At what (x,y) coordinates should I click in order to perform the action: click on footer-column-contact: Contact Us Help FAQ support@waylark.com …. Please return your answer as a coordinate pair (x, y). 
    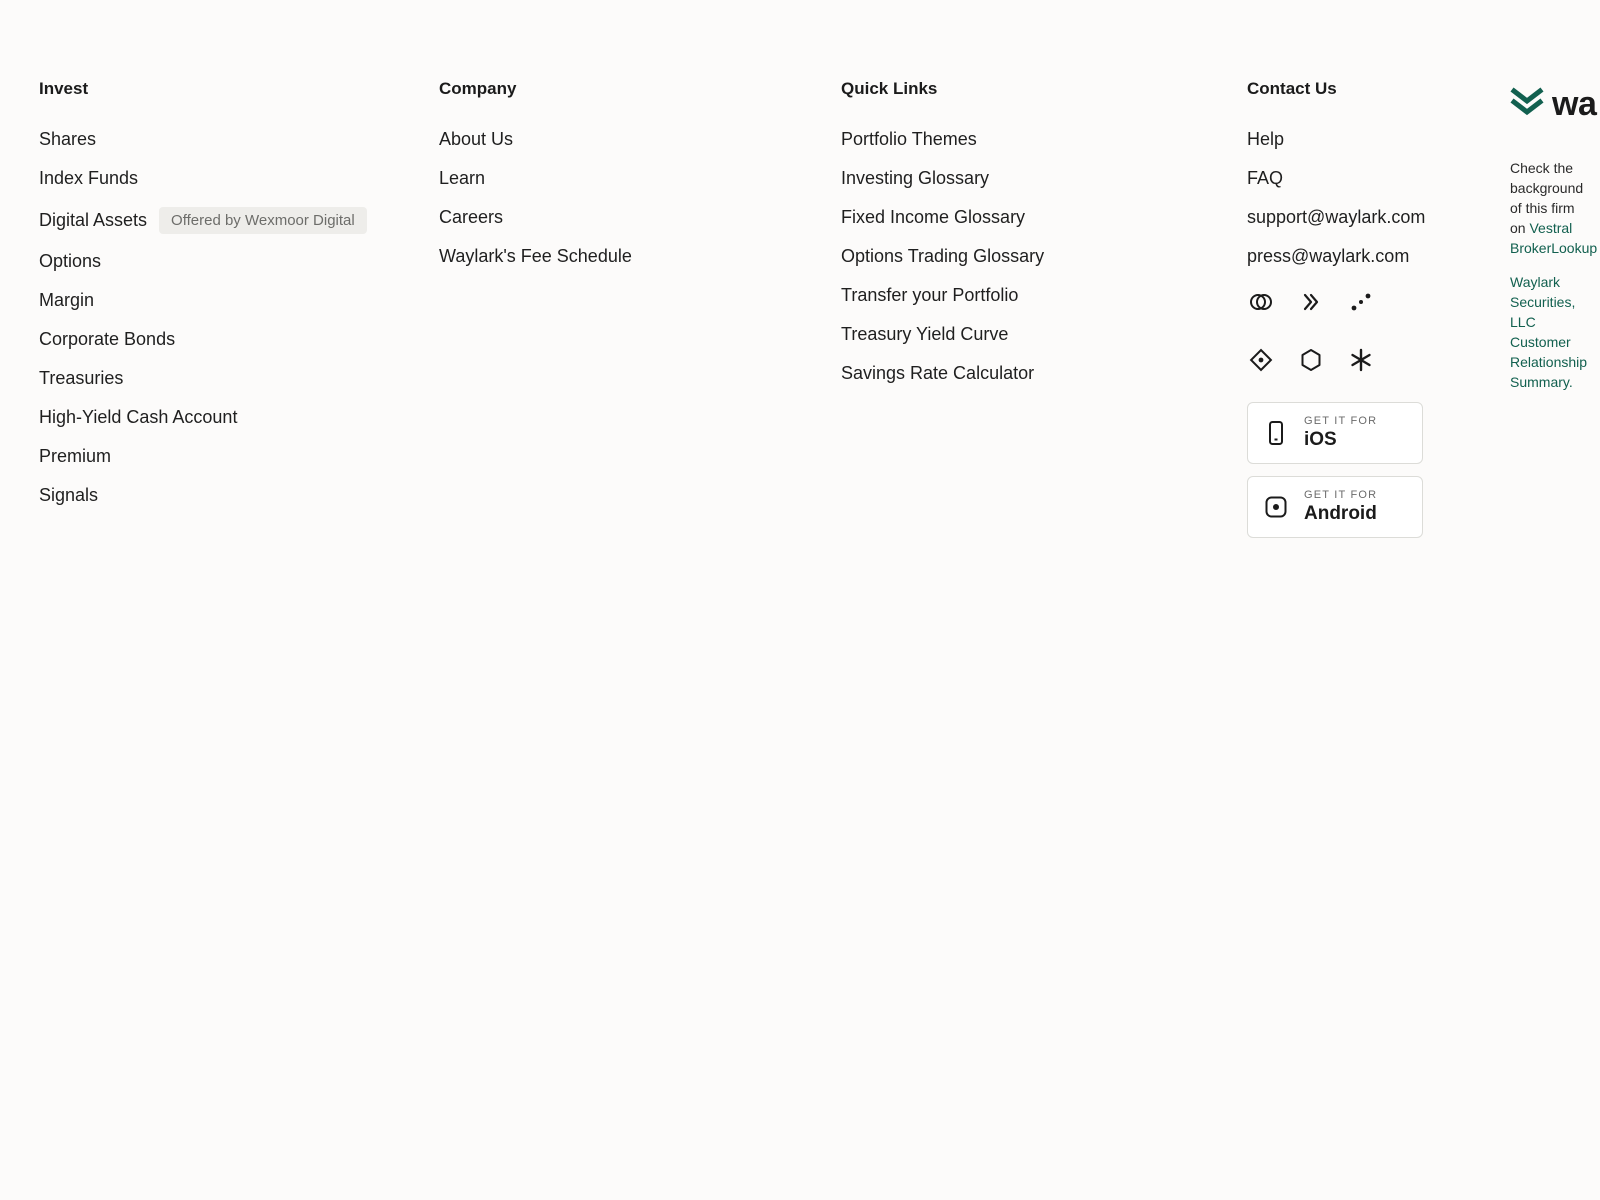
    Looking at the image, I should click on (1336, 314).